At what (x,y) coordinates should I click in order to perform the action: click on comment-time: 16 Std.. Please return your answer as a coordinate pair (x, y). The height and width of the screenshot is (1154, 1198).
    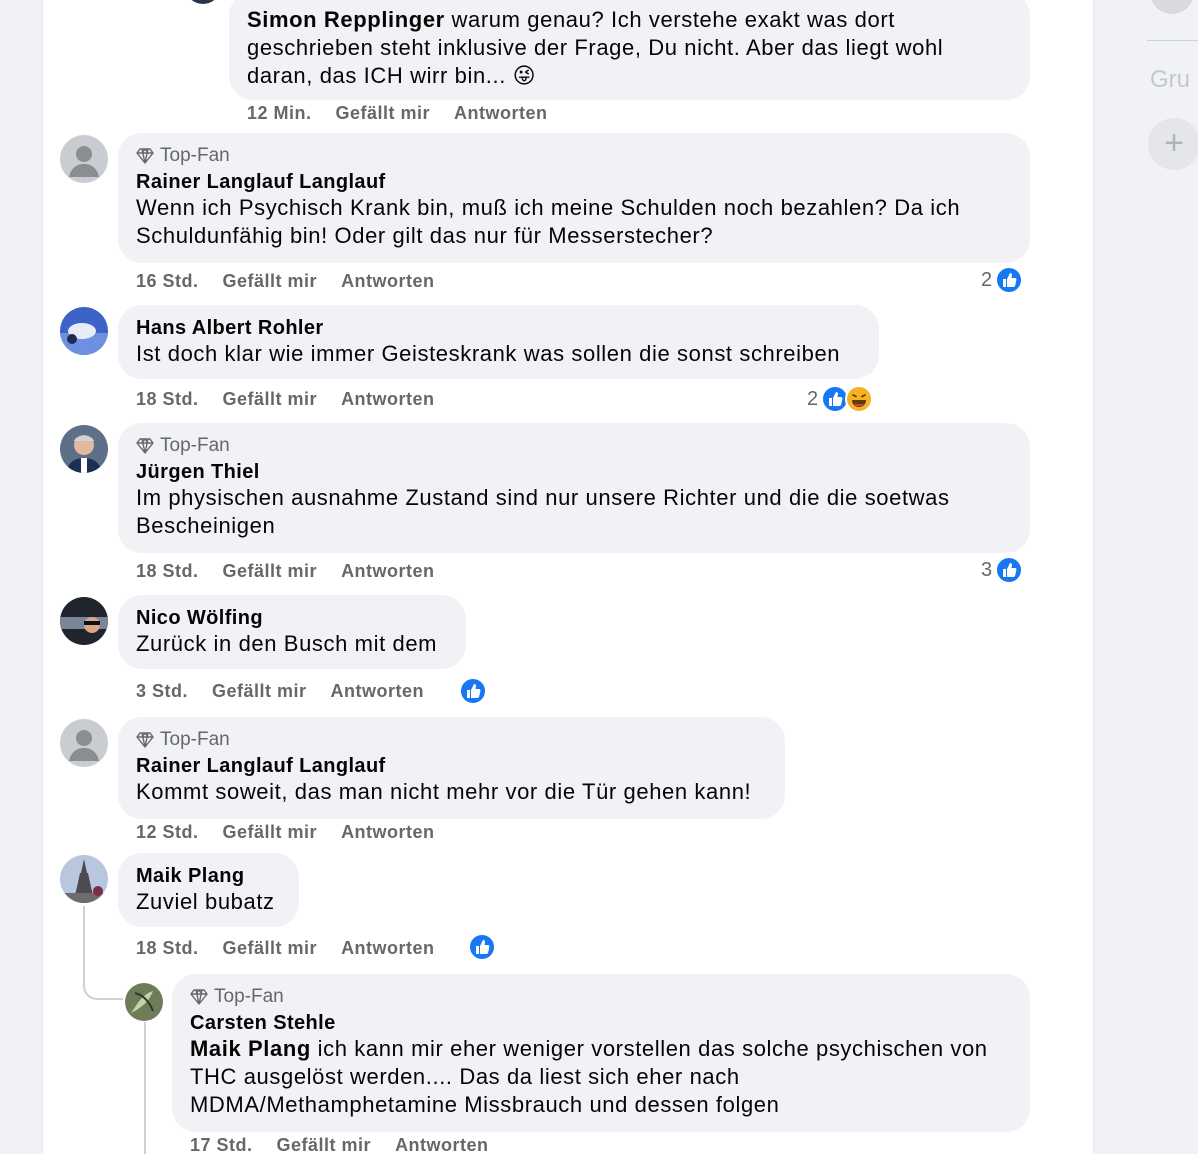
    Looking at the image, I should click on (167, 281).